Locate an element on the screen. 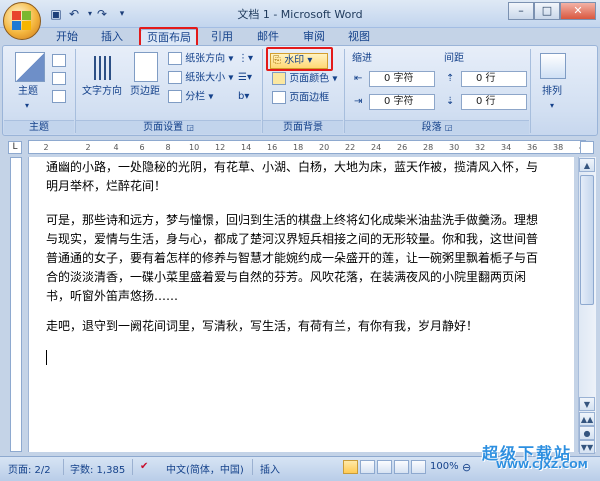 Image resolution: width=600 pixels, height=481 pixels. group-label-paragraph: 段落 ◲ is located at coordinates (437, 127).